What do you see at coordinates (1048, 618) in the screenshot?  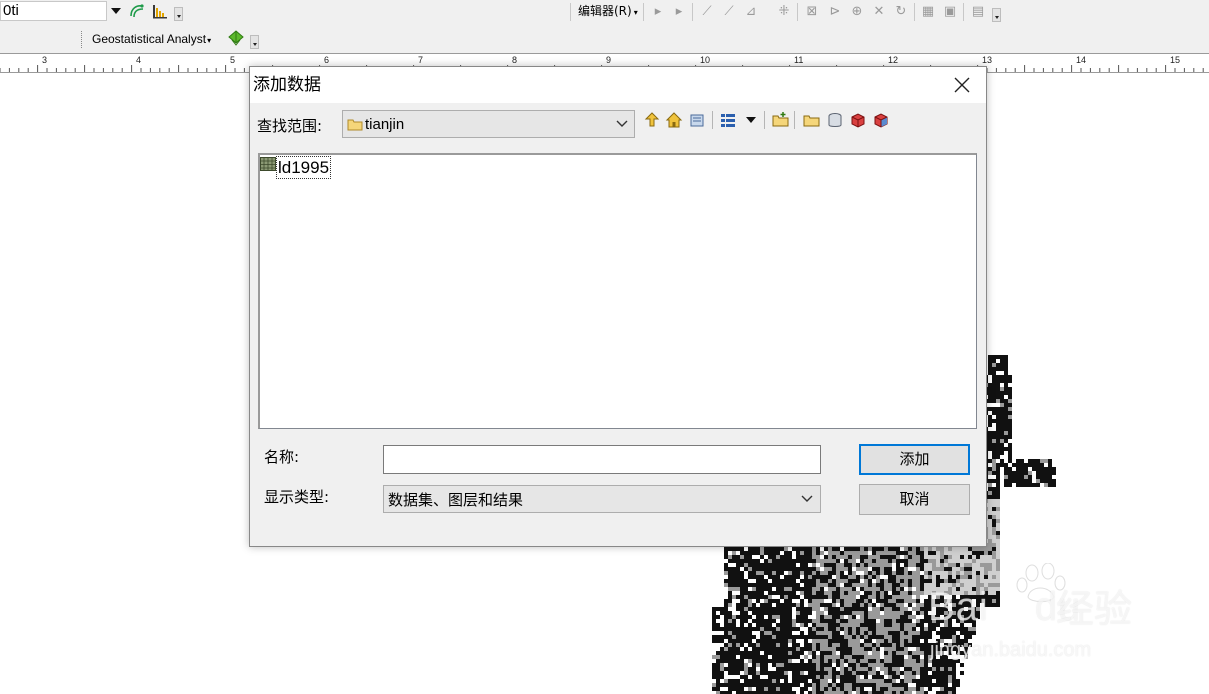 I see `baidu-watermark: Bai du 经验 jingyan.baidu.com` at bounding box center [1048, 618].